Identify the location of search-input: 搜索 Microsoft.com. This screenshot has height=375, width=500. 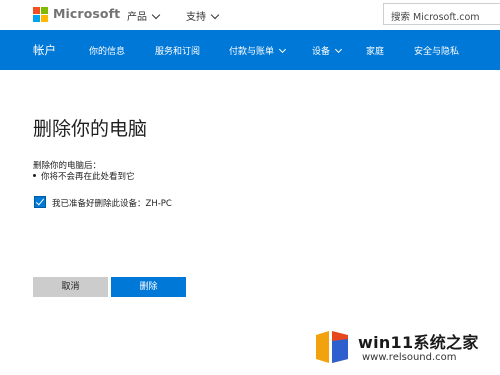
(441, 14).